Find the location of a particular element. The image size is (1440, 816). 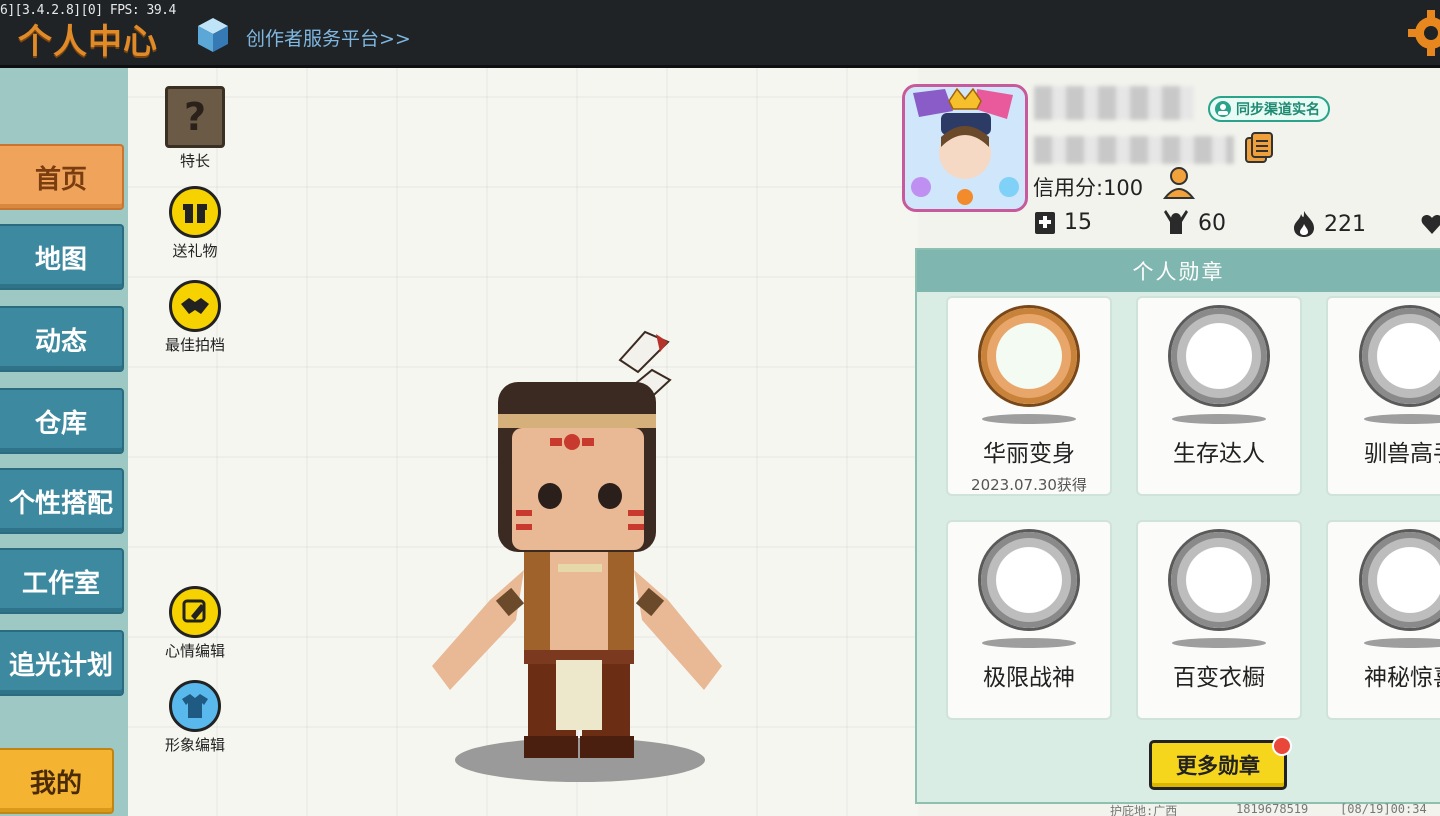

user-sync-icon is located at coordinates (1223, 109).